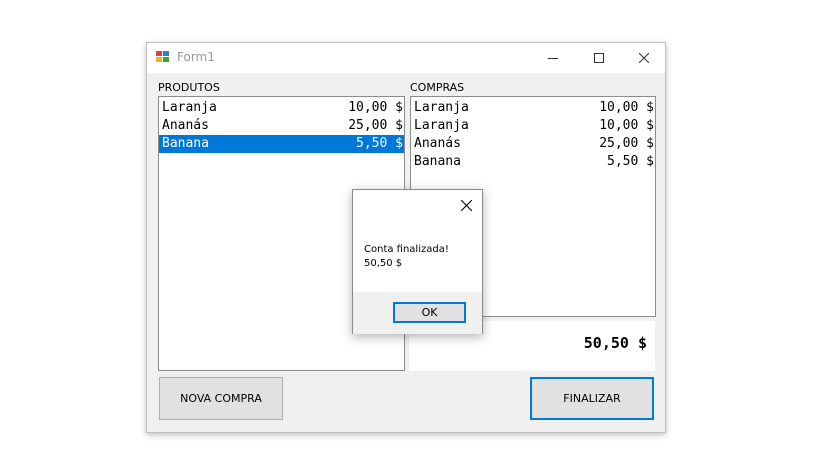  What do you see at coordinates (163, 57) in the screenshot?
I see `app-icon` at bounding box center [163, 57].